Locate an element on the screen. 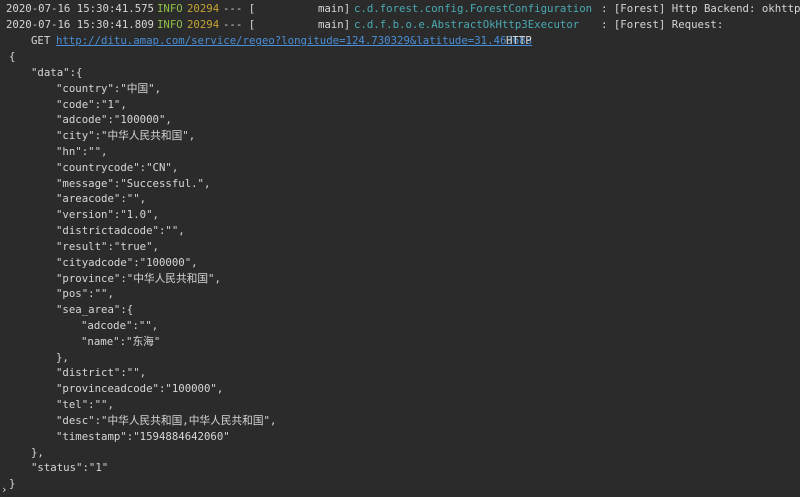 The height and width of the screenshot is (497, 800). json-line-text: { is located at coordinates (12, 56).